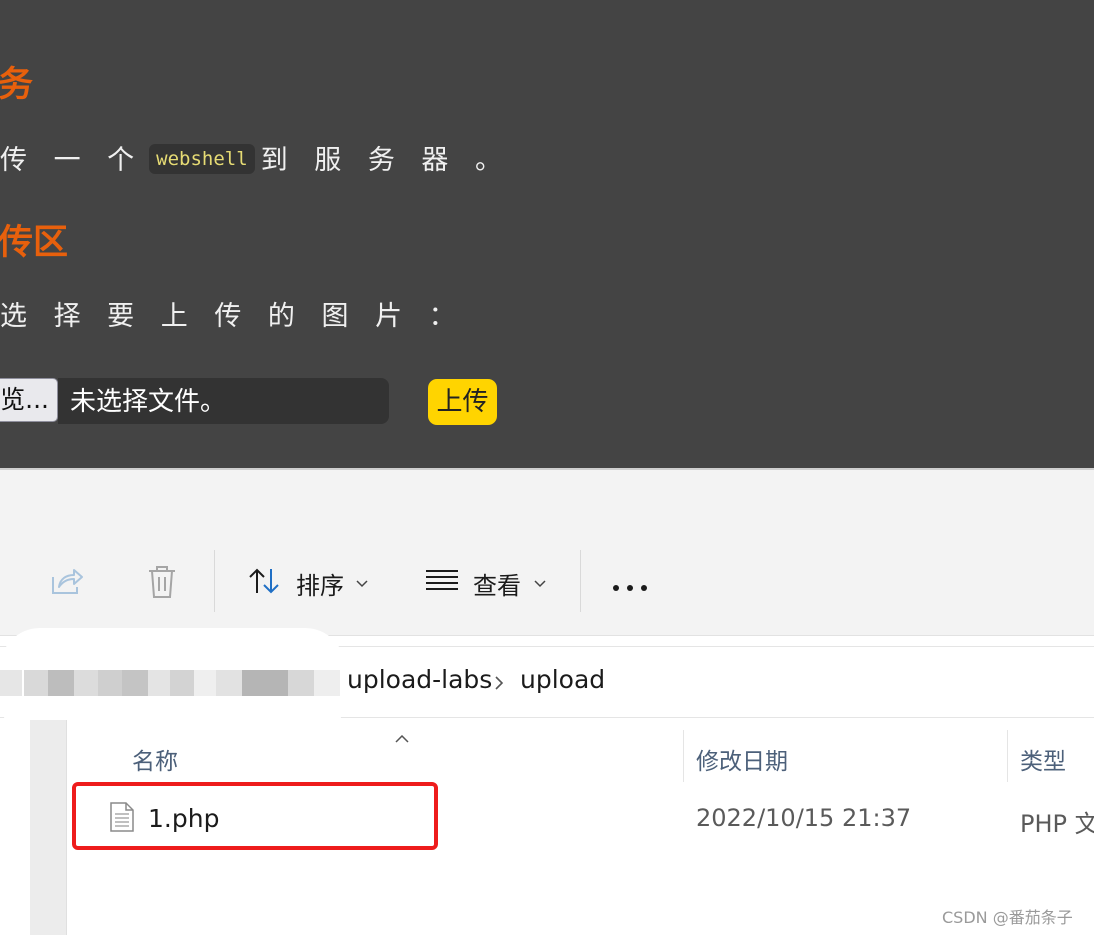 The width and height of the screenshot is (1094, 935). I want to click on file-status-text: 未选择文件。, so click(148, 402).